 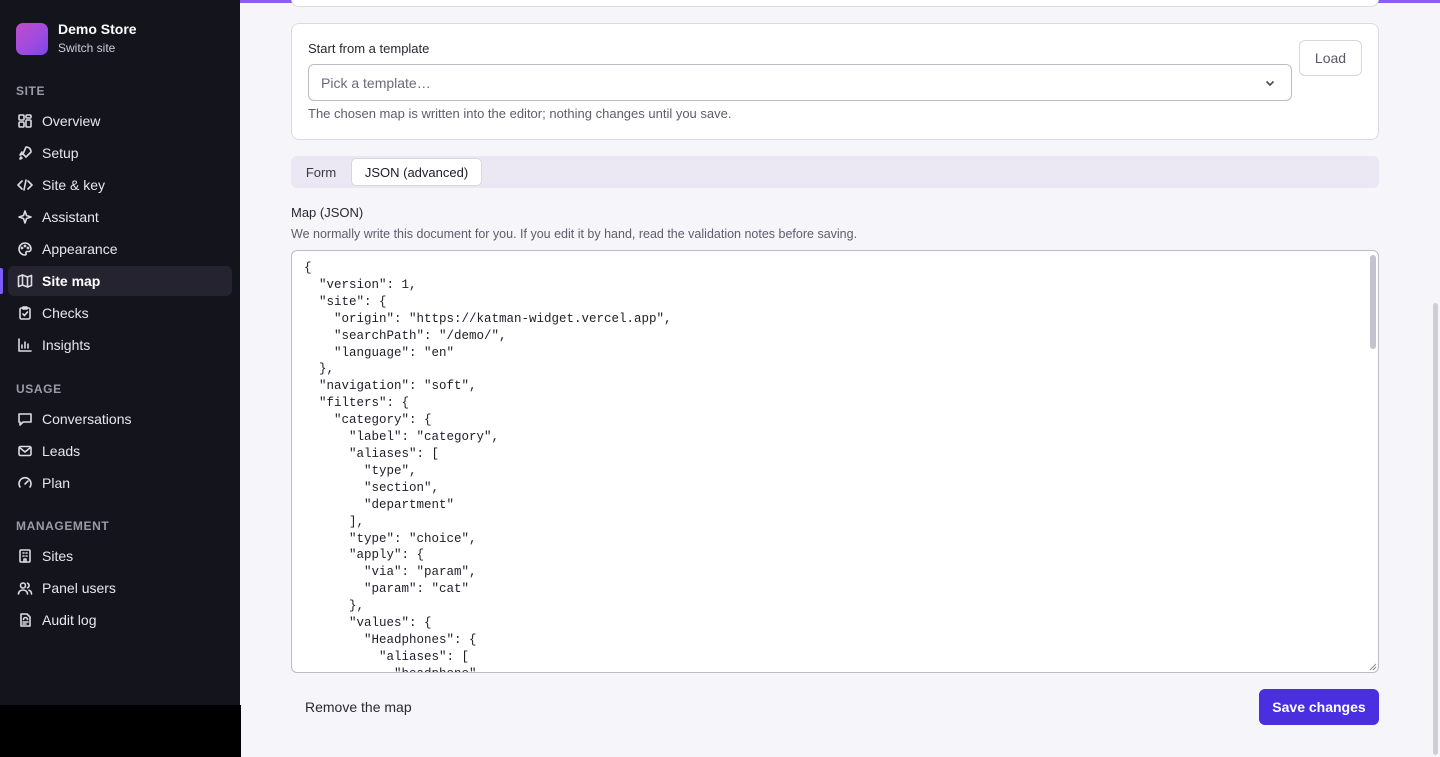 I want to click on bar-chart-icon, so click(x=25, y=345).